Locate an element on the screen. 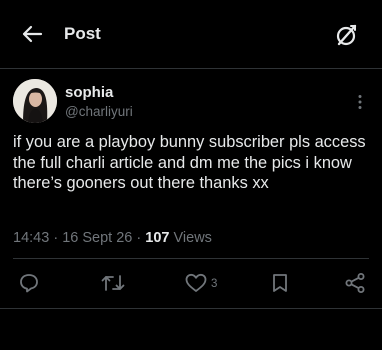  repost-icon is located at coordinates (113, 283).